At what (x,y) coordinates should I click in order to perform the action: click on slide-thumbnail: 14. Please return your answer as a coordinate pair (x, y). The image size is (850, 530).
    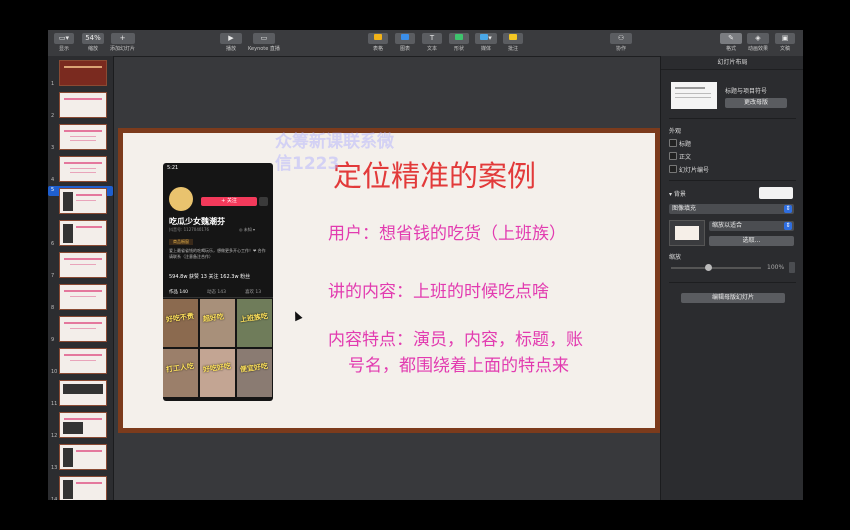
    Looking at the image, I should click on (80, 487).